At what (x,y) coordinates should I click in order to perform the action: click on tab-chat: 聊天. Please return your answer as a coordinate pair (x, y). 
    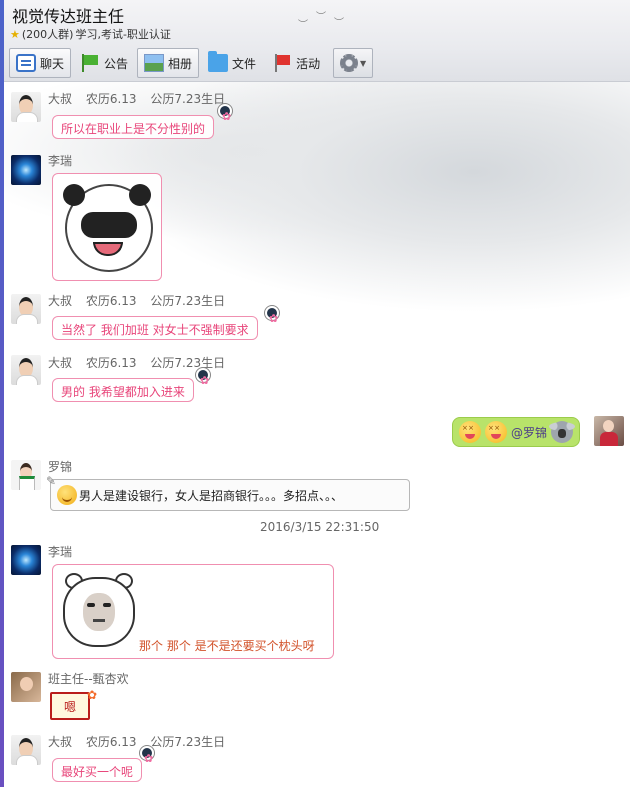
    Looking at the image, I should click on (40, 63).